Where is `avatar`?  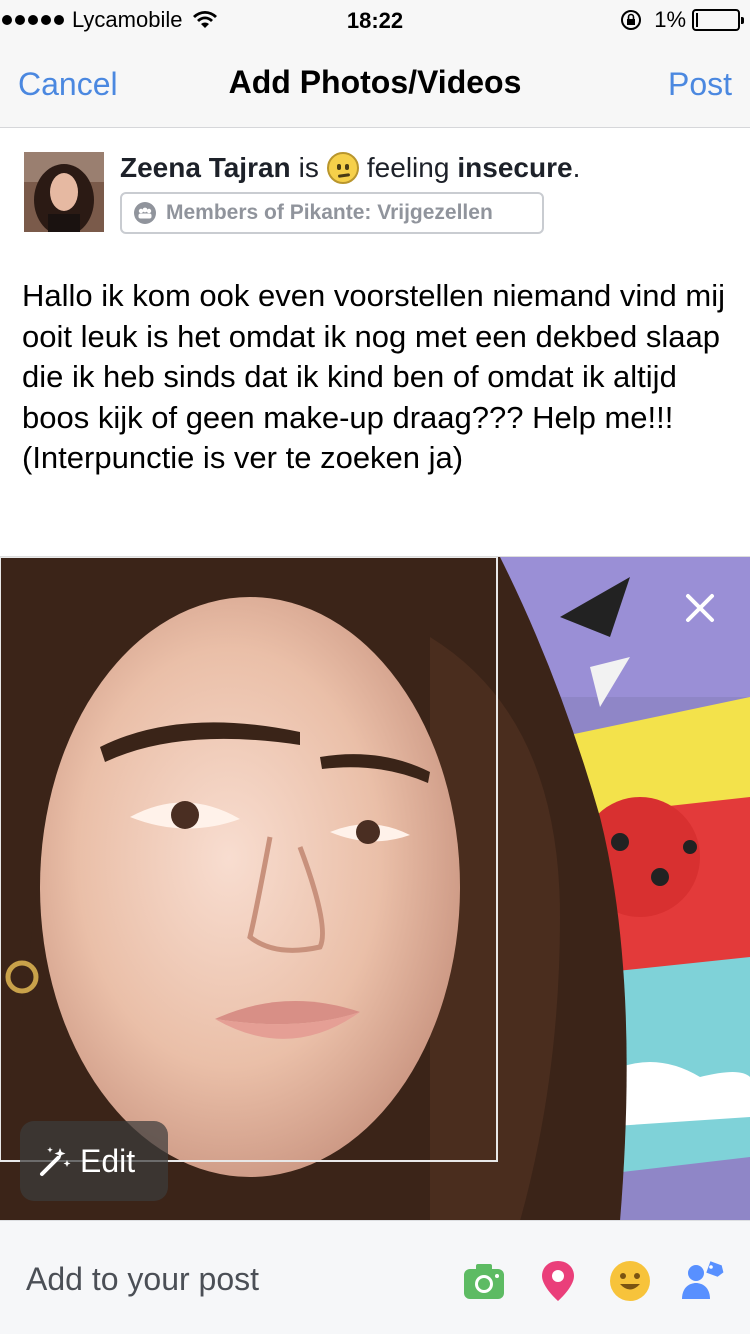 avatar is located at coordinates (64, 192).